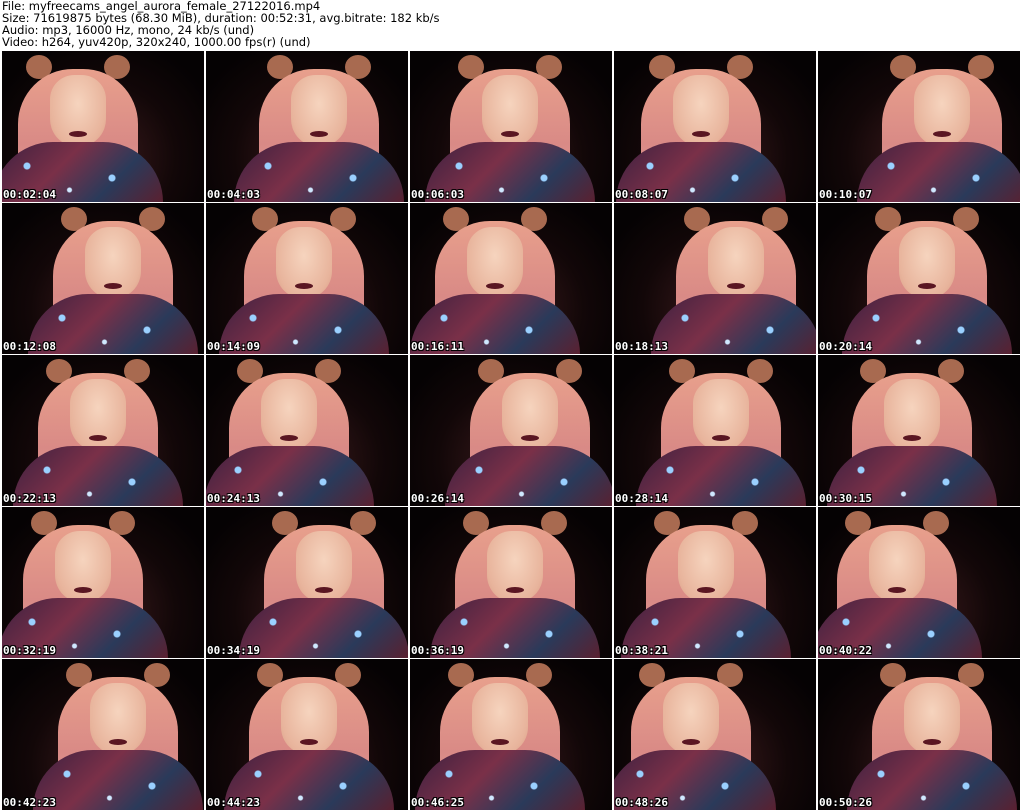 This screenshot has height=811, width=1024. I want to click on video-thumbnail: 00:20:14, so click(919, 278).